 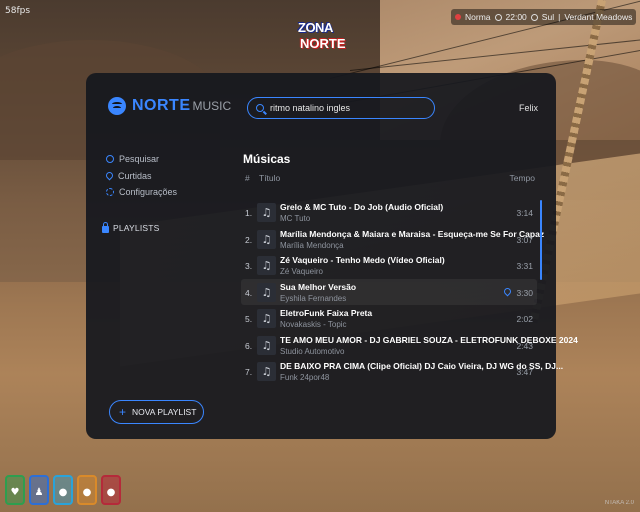 I want to click on sidebar-nav: Pesquisar Curtidas Configurações, so click(x=140, y=176).